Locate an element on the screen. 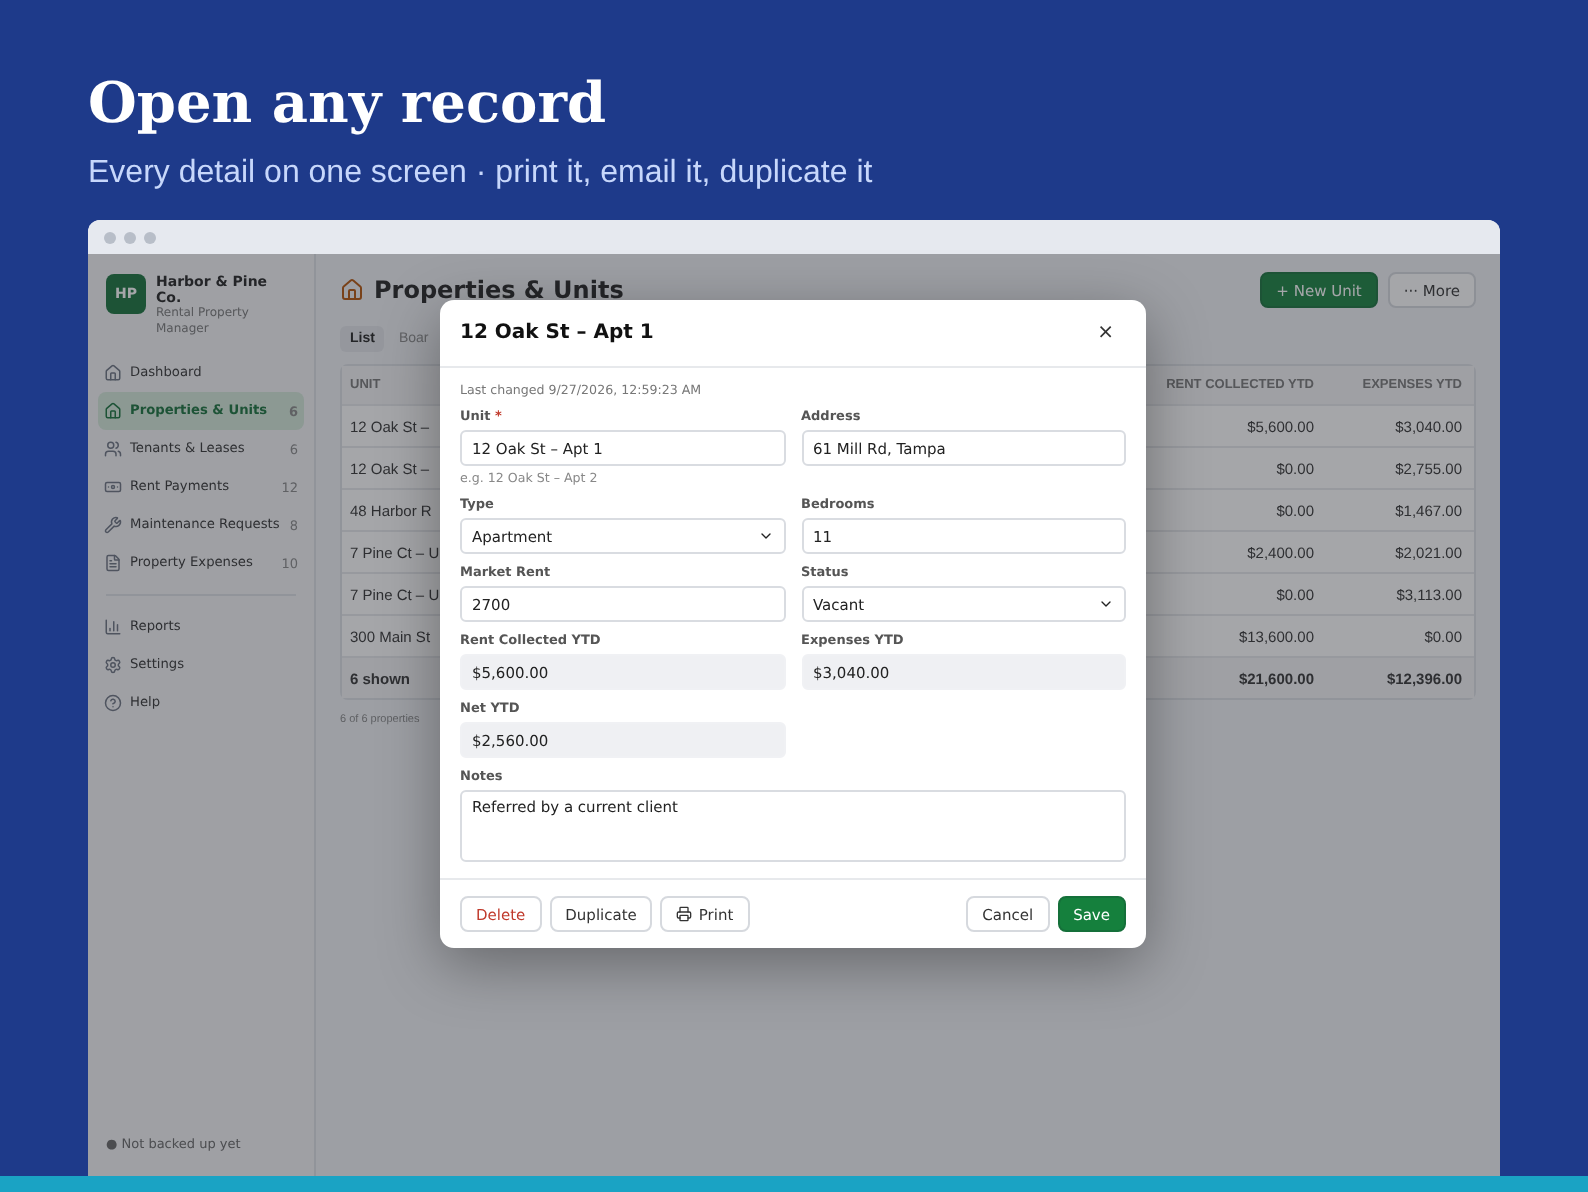 This screenshot has width=1588, height=1192. document-icon is located at coordinates (113, 563).